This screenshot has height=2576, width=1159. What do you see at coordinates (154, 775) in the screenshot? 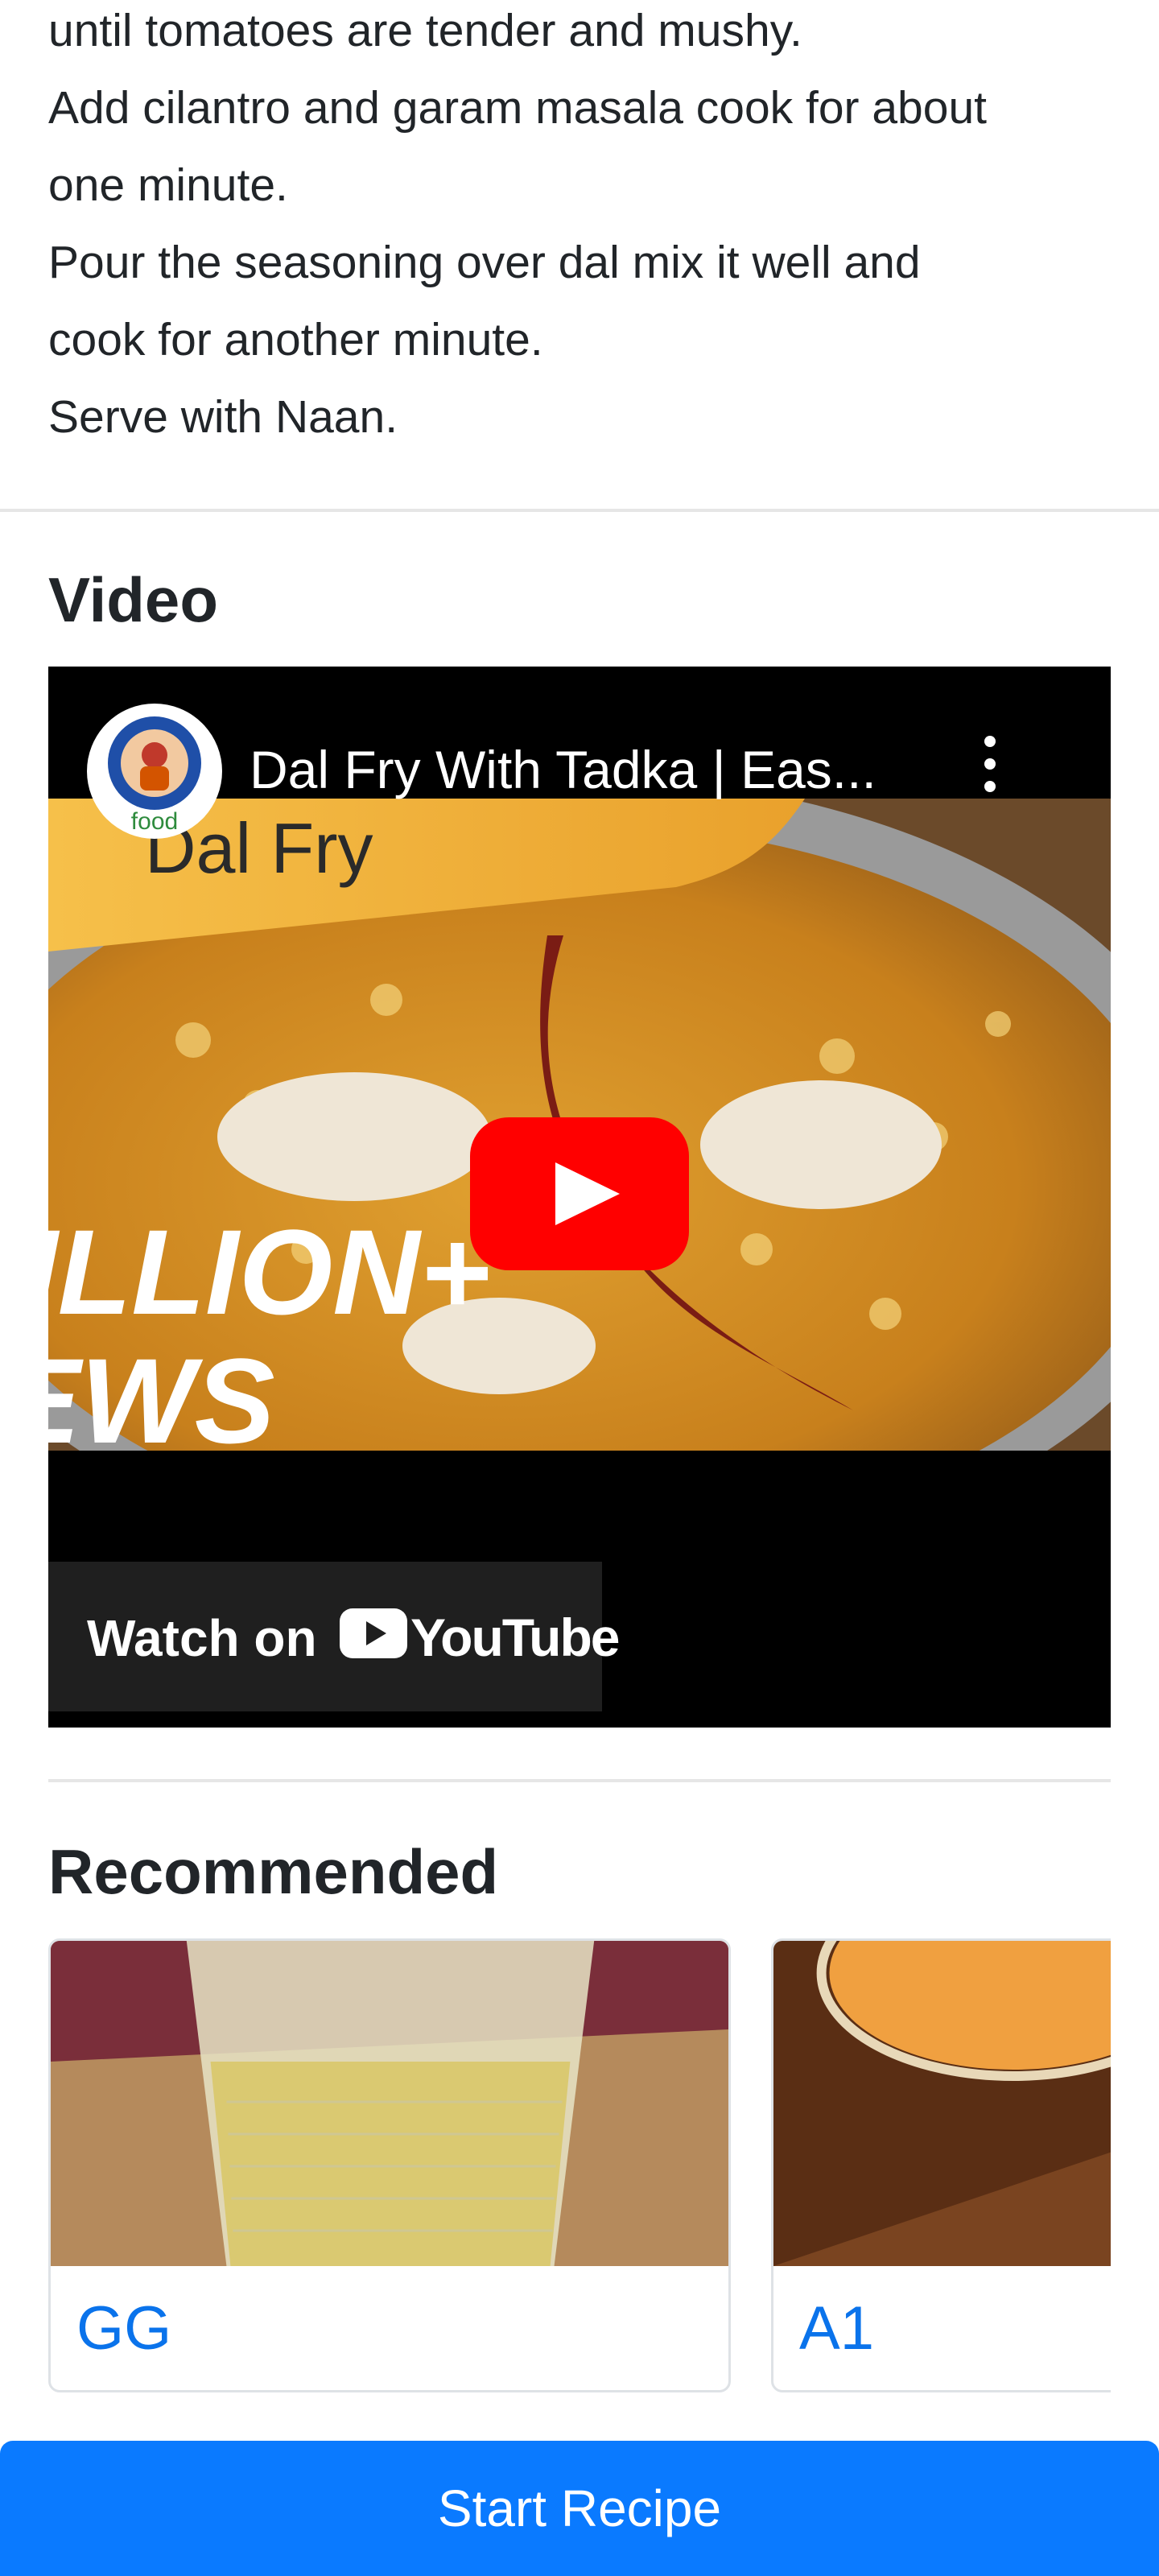
I see `rajshri-logo-icon: food` at bounding box center [154, 775].